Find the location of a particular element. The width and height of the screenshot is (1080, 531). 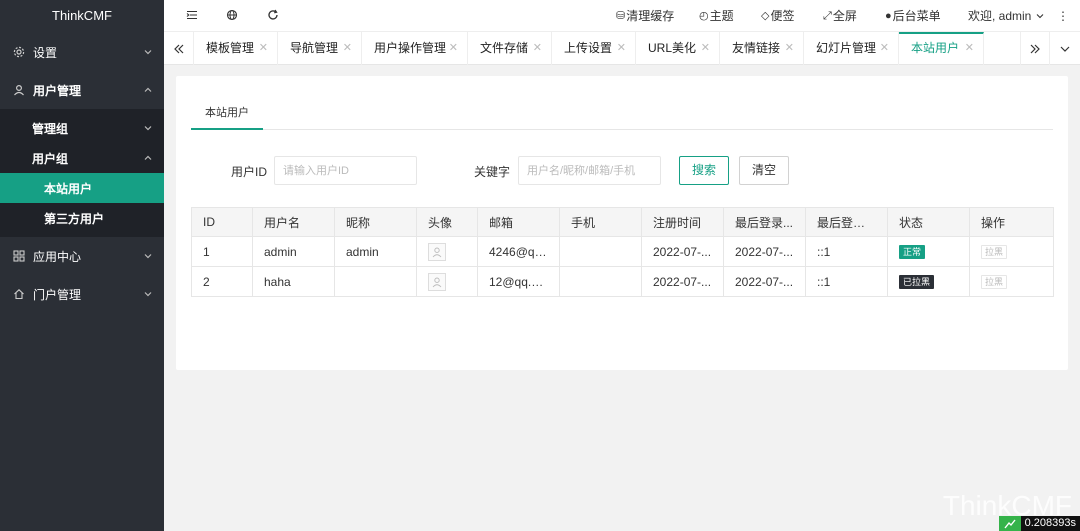

sidebar-item-settings: 设置 is located at coordinates (82, 52).